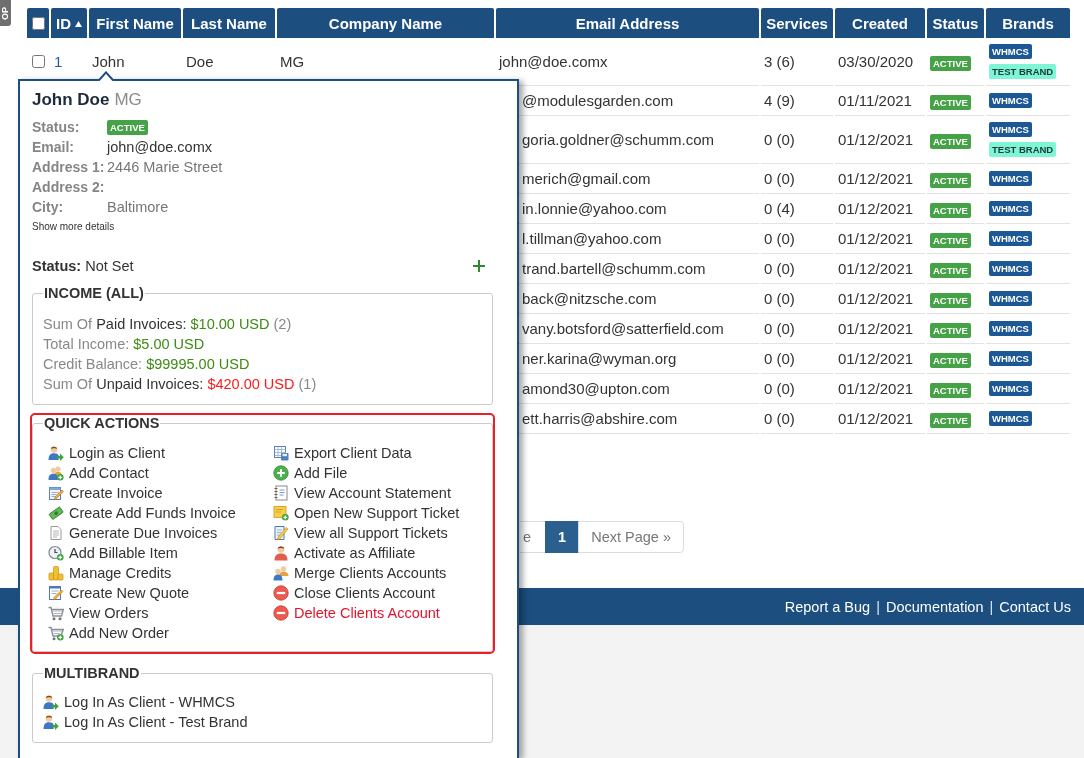 The image size is (1084, 758). What do you see at coordinates (342, 453) in the screenshot?
I see `quick-action-link: Export Client Data` at bounding box center [342, 453].